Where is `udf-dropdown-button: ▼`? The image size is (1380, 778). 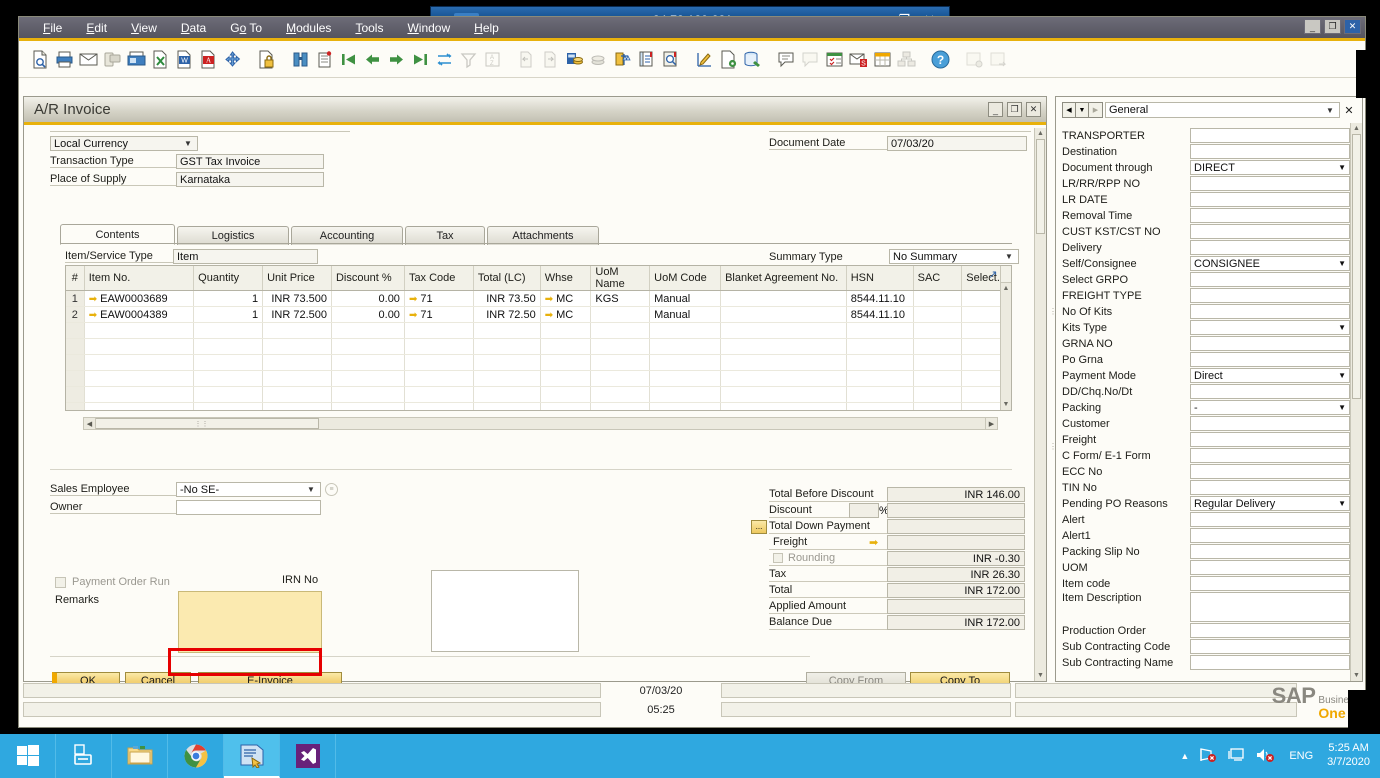 udf-dropdown-button: ▼ is located at coordinates (1082, 110).